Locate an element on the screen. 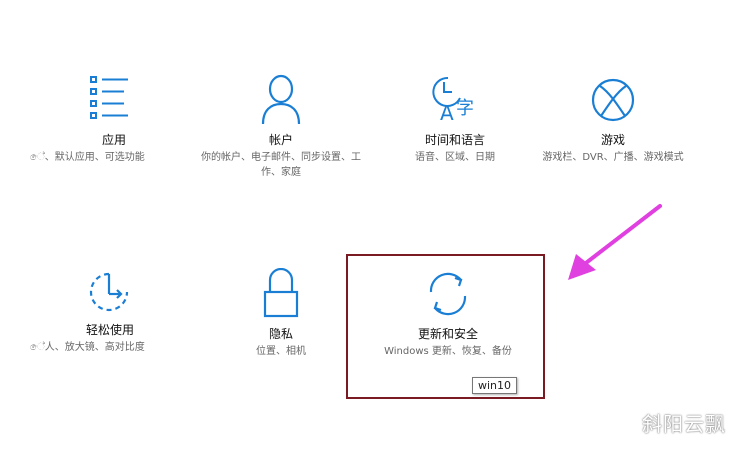 The height and width of the screenshot is (451, 734). settings-tile-accounts: 帐户 你的帐户、电子邮件、同步设置、工作、家庭 is located at coordinates (281, 127).